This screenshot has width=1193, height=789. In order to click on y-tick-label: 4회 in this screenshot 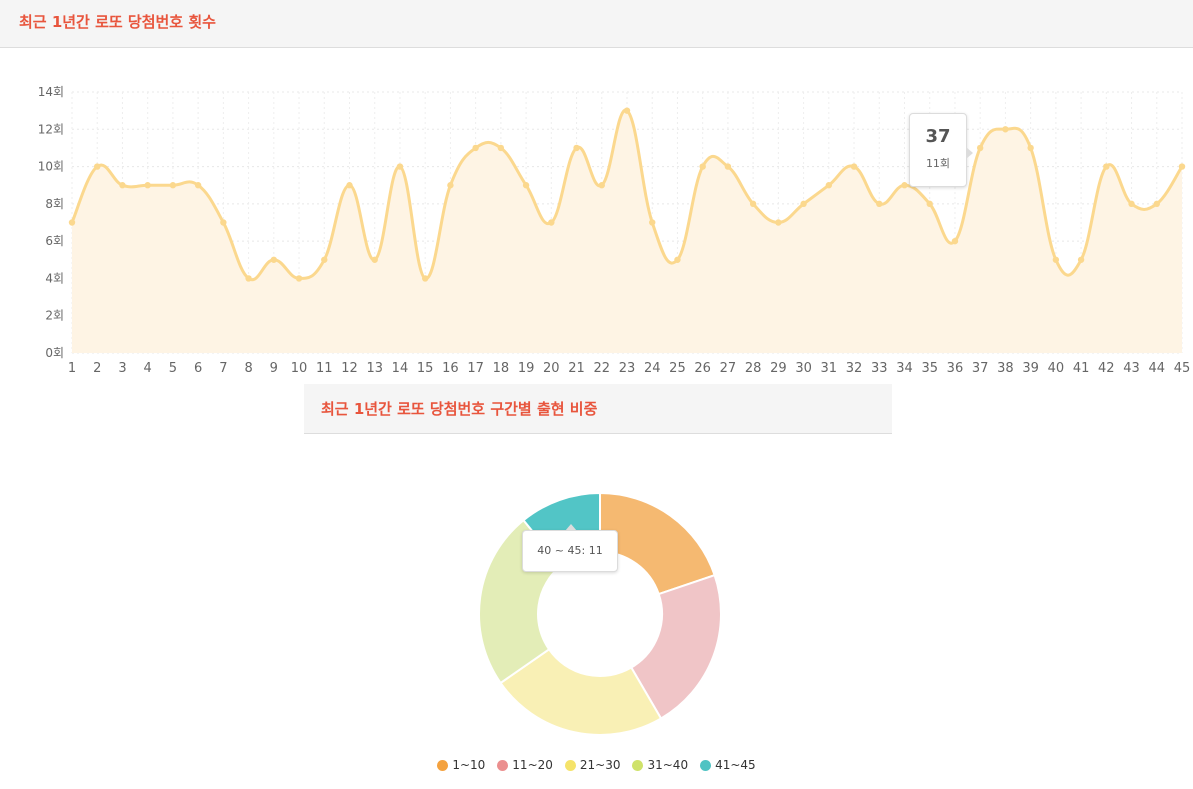, I will do `click(54, 278)`.